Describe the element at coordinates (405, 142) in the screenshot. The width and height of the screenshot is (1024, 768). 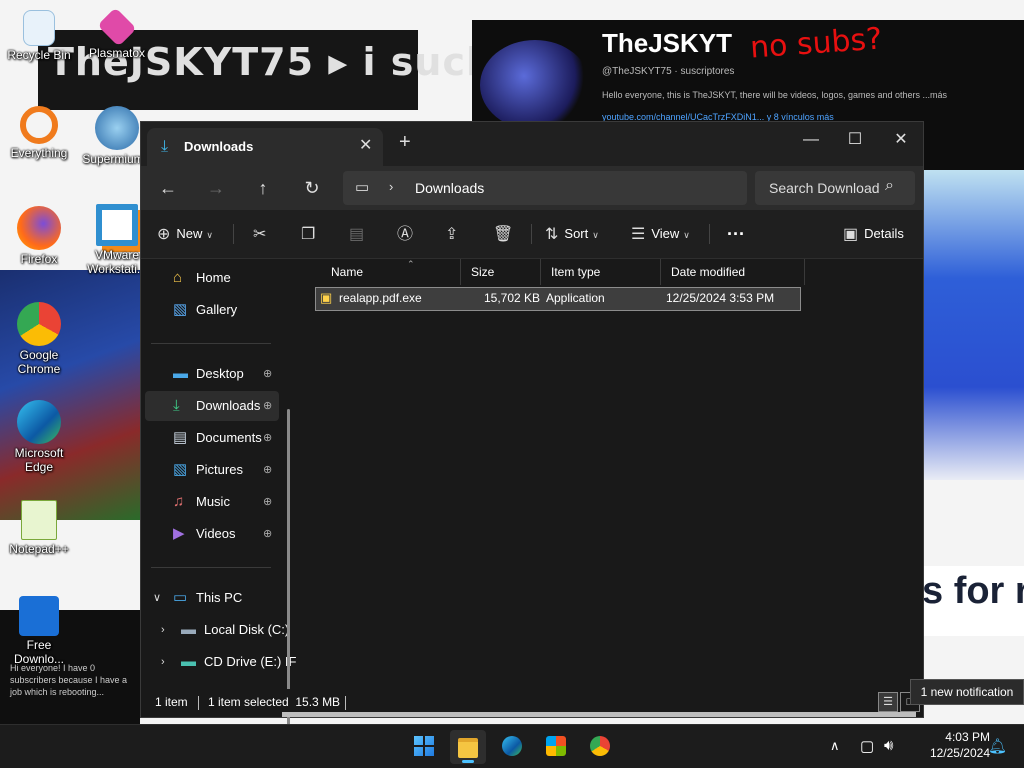
I see `new-tab-button: +` at that location.